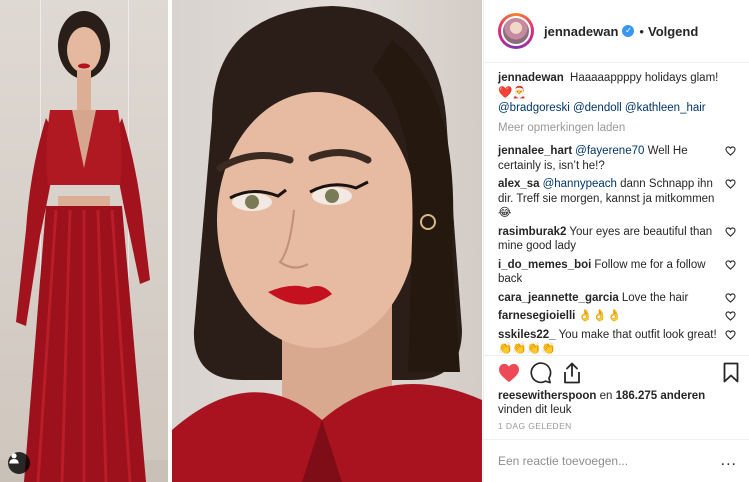  I want to click on comment-row: cara_jeannette_garcia Love the hair, so click(617, 298).